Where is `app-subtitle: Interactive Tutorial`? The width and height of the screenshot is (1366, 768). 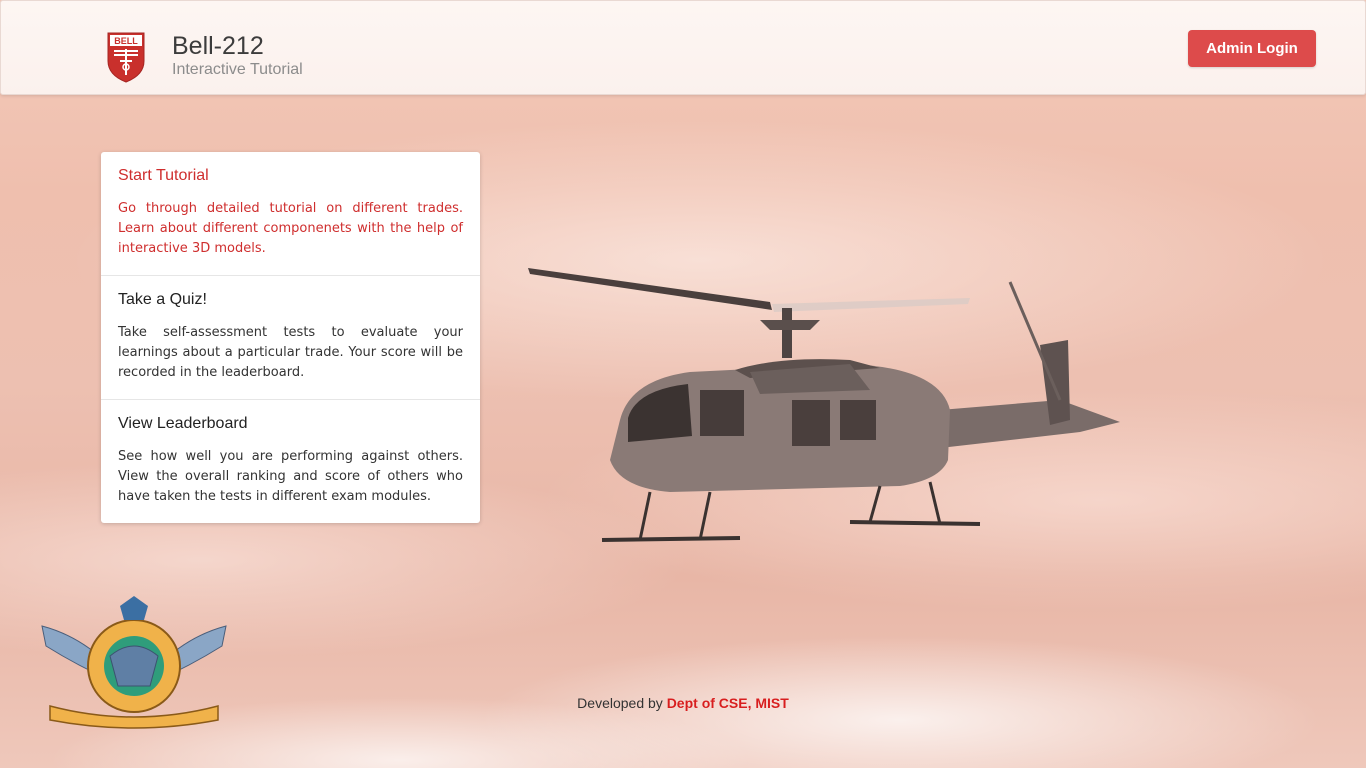 app-subtitle: Interactive Tutorial is located at coordinates (237, 69).